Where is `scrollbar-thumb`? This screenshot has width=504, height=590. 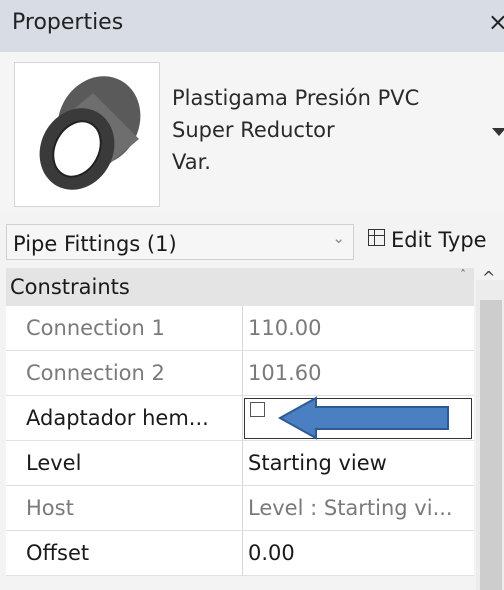 scrollbar-thumb is located at coordinates (491, 445).